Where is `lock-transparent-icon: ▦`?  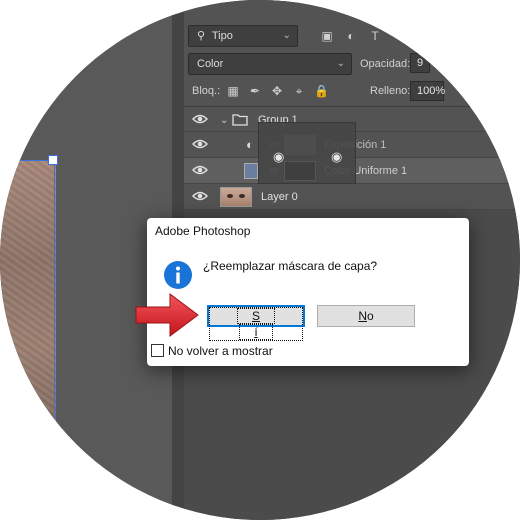 lock-transparent-icon: ▦ is located at coordinates (233, 91).